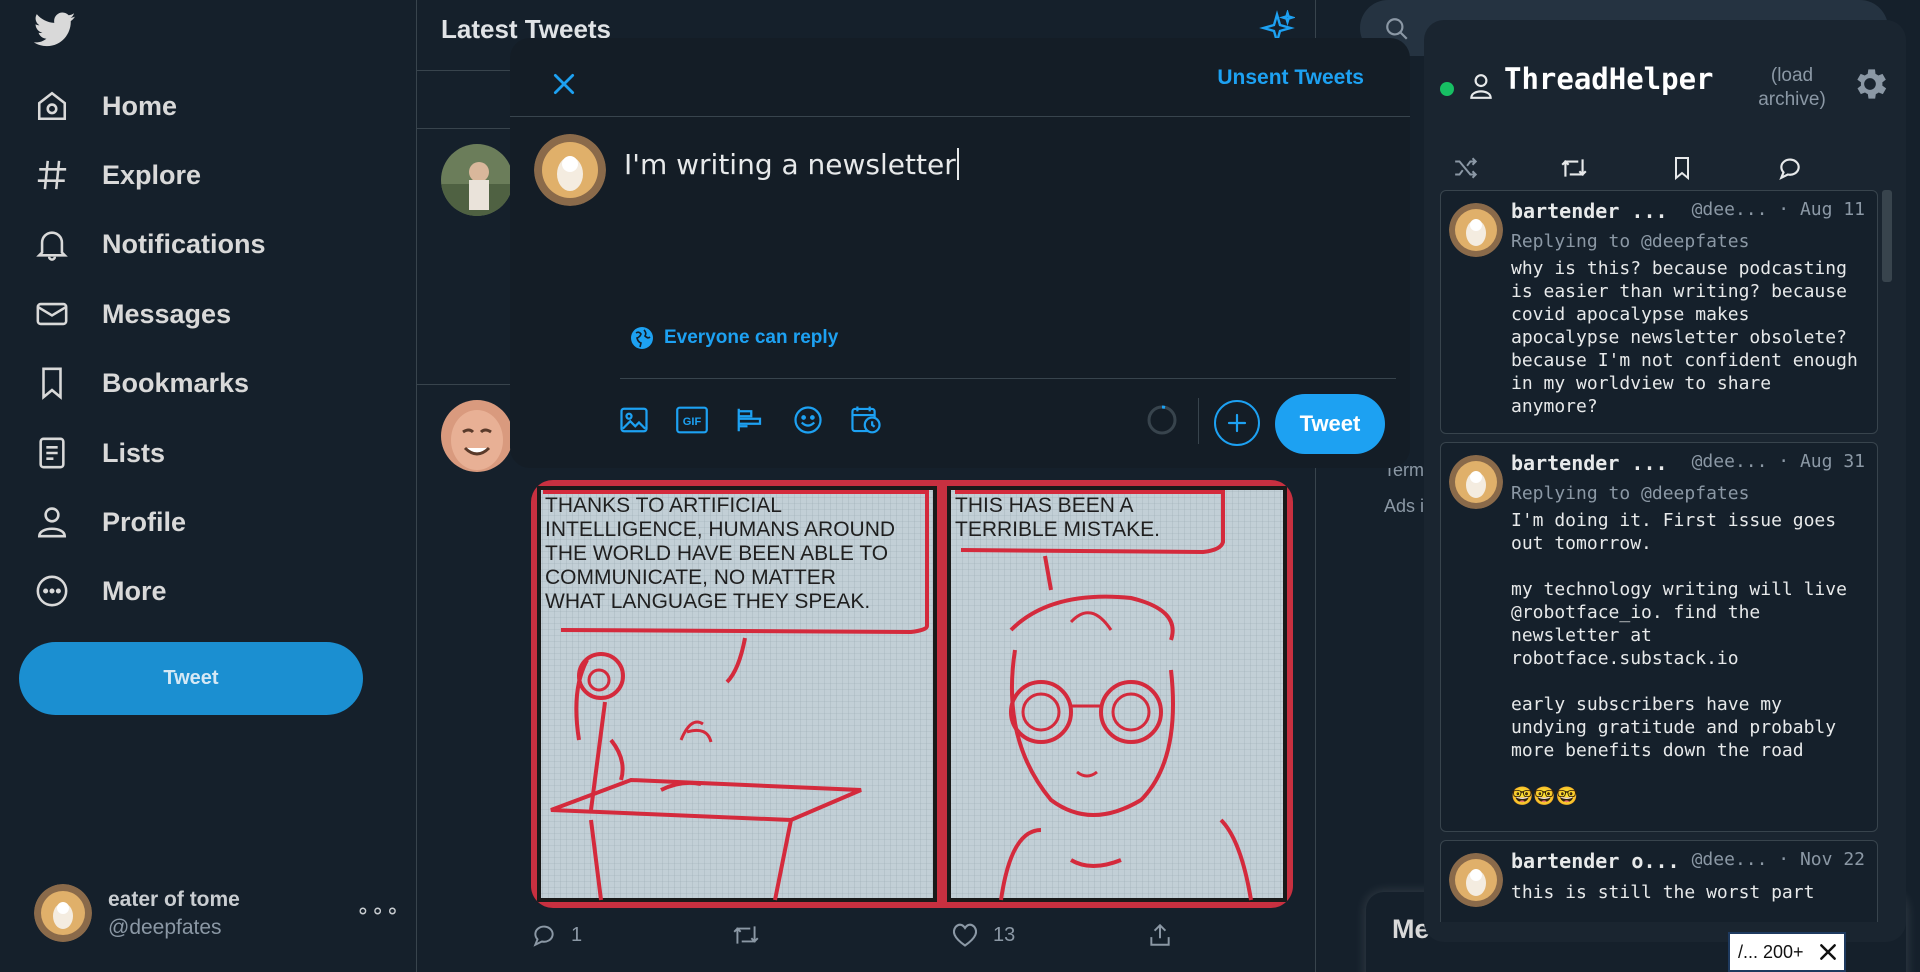  I want to click on gif-button: GIF, so click(692, 420).